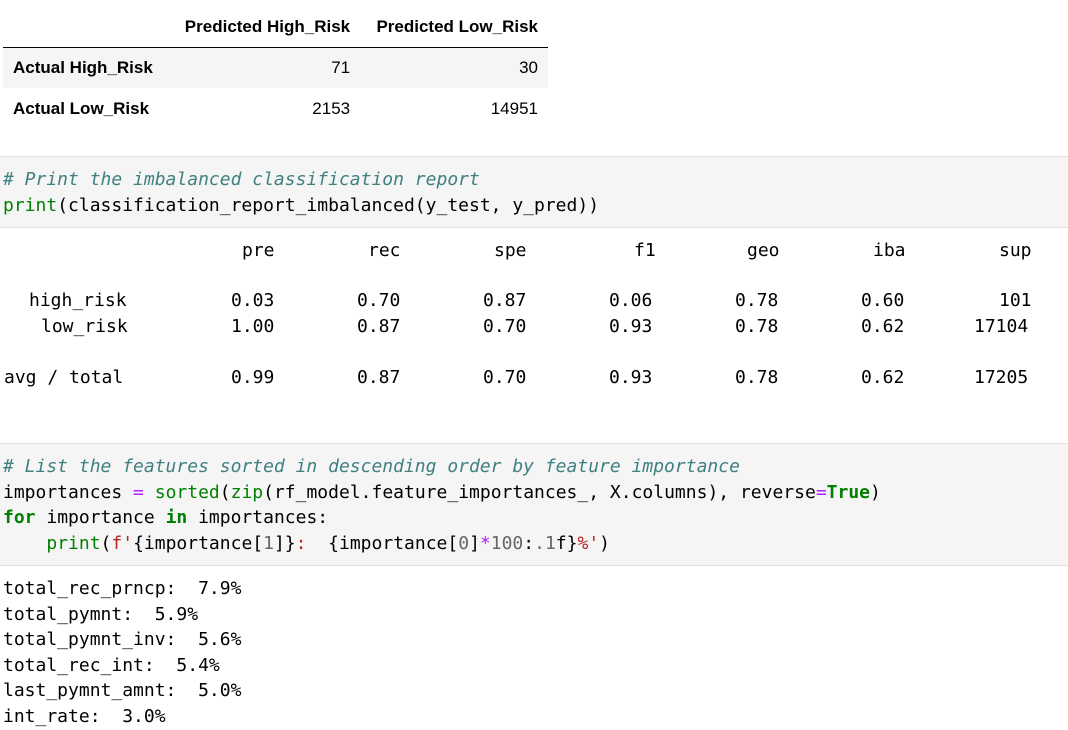 The image size is (1068, 730). What do you see at coordinates (84, 716) in the screenshot?
I see `output-line: int_rate: 3.0%` at bounding box center [84, 716].